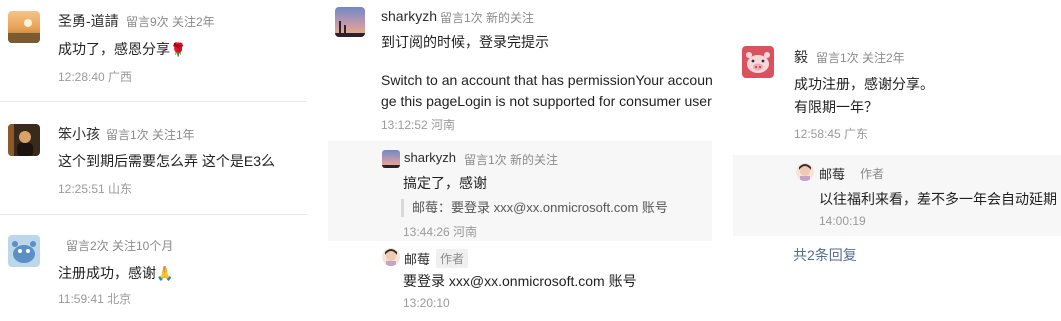 The width and height of the screenshot is (1061, 321). What do you see at coordinates (167, 161) in the screenshot?
I see `comment-text: 这个到期后需要怎么弄 这个是E3么` at bounding box center [167, 161].